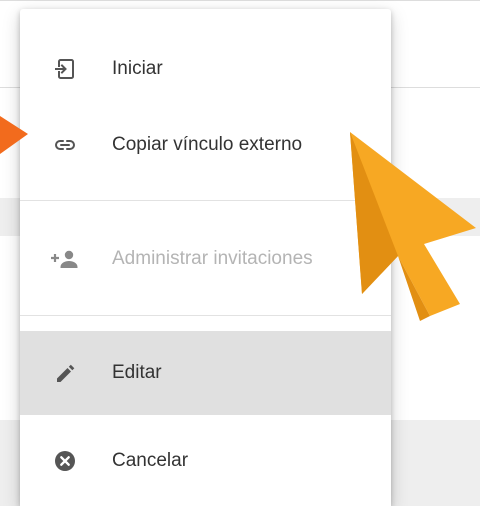 The image size is (480, 506). I want to click on menu-item-copy-link: Copiar vínculo externo, so click(205, 145).